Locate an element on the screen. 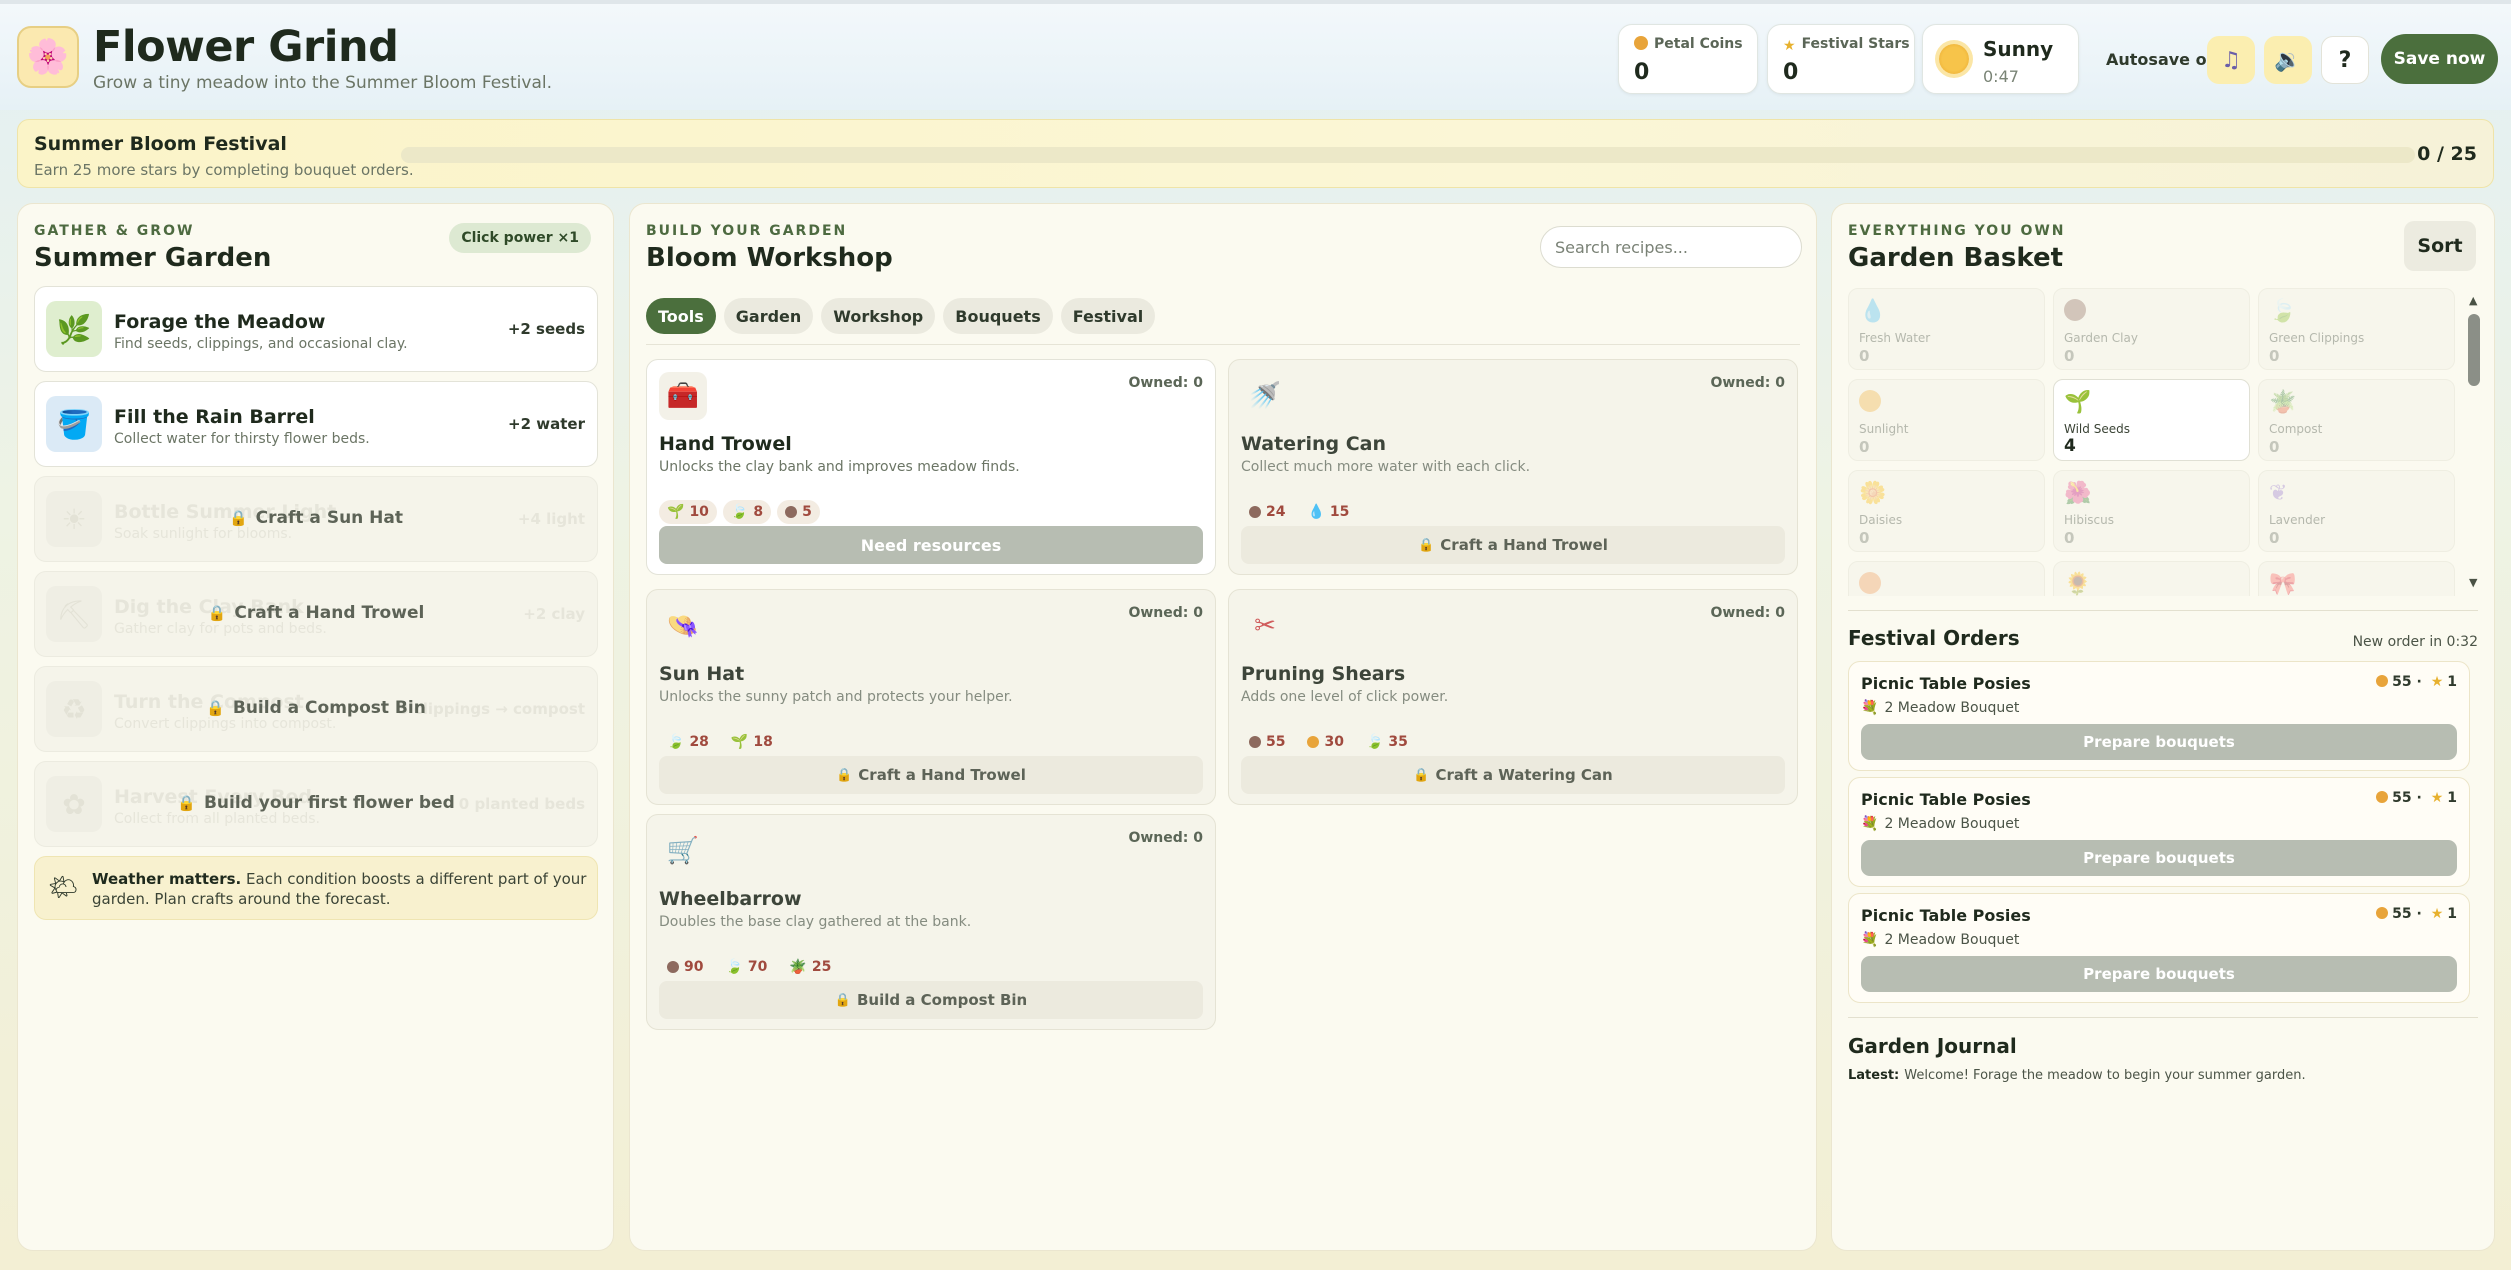  tab-divider is located at coordinates (1223, 344).